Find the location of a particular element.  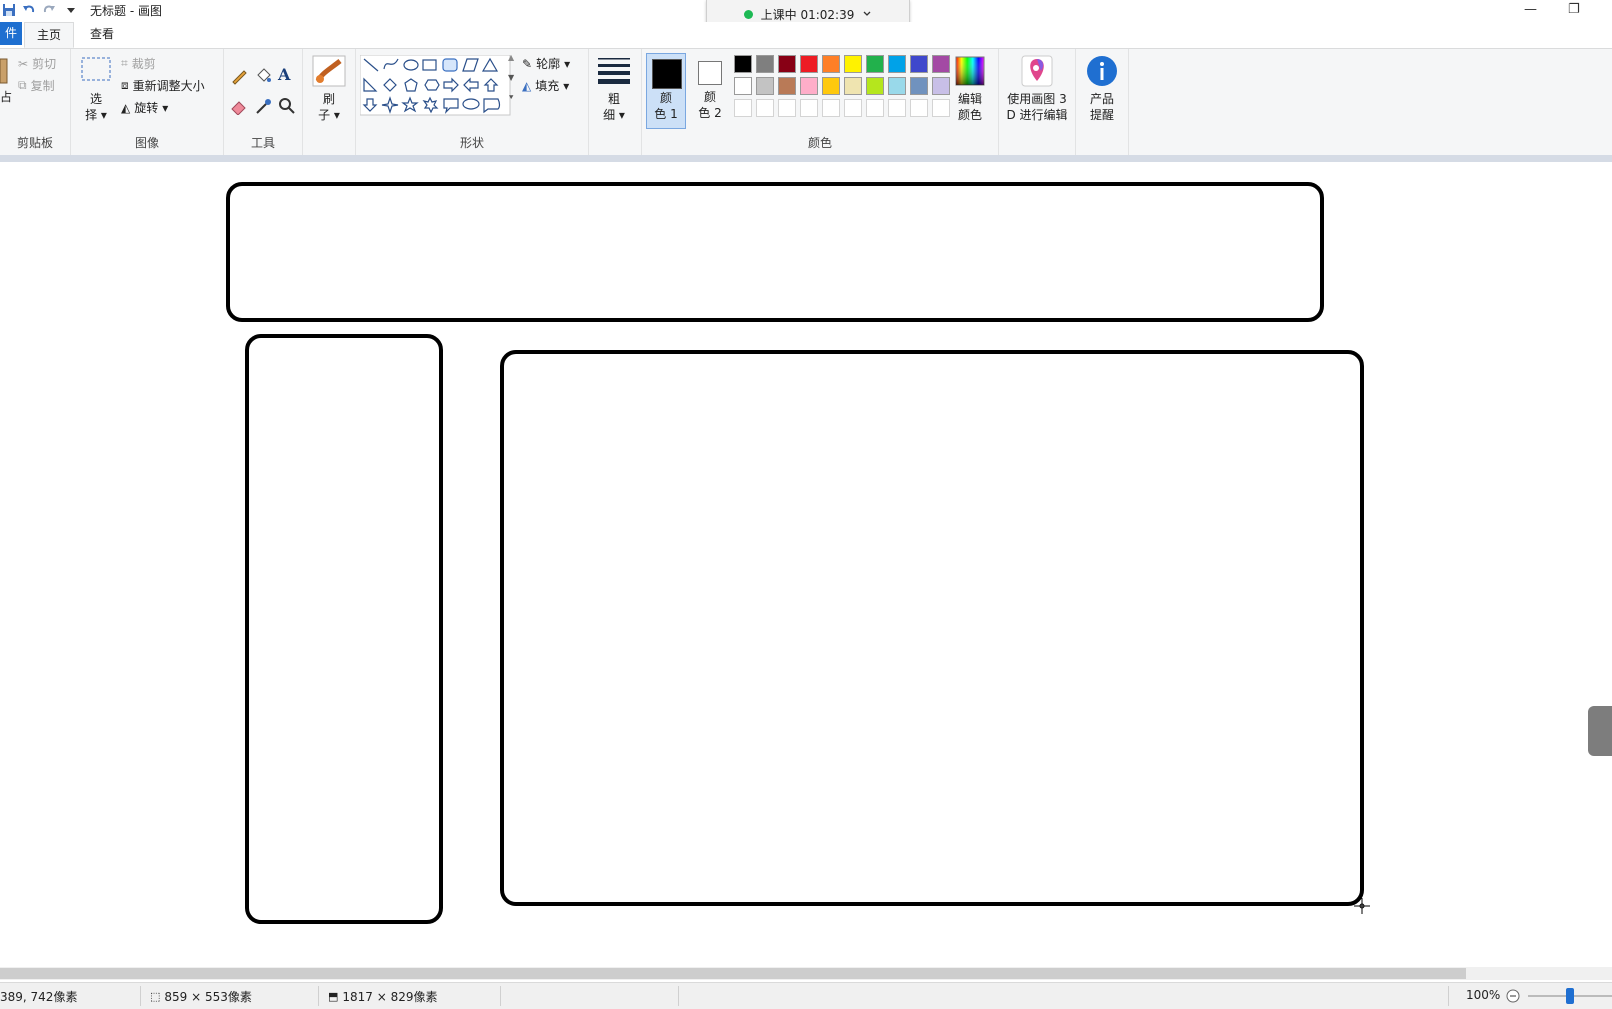

cut-button: ✂ 剪切 is located at coordinates (37, 63).